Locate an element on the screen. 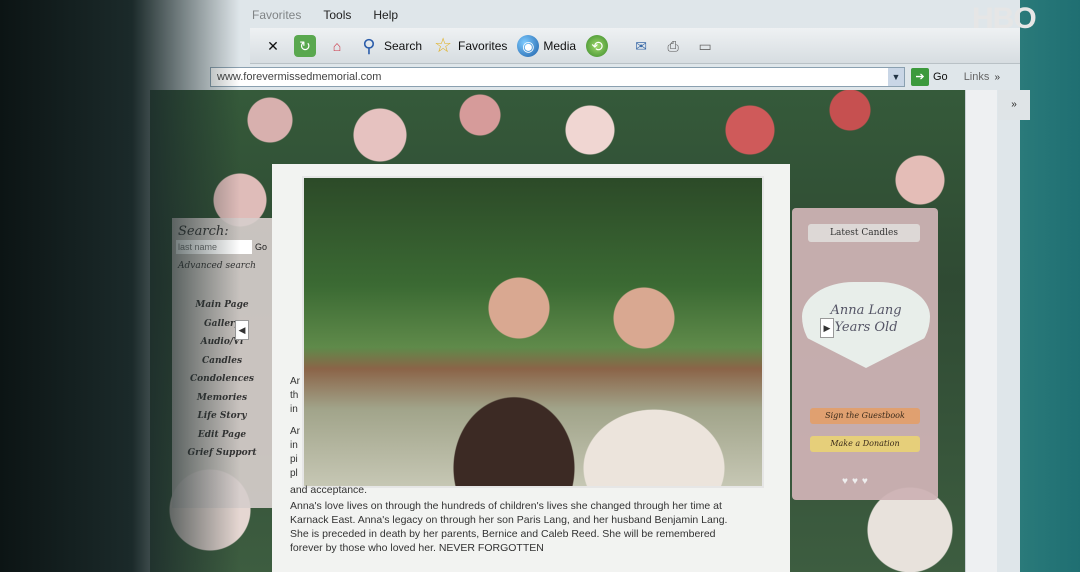 The height and width of the screenshot is (572, 1080). toolbar-chevron-icon: » is located at coordinates (1014, 105).